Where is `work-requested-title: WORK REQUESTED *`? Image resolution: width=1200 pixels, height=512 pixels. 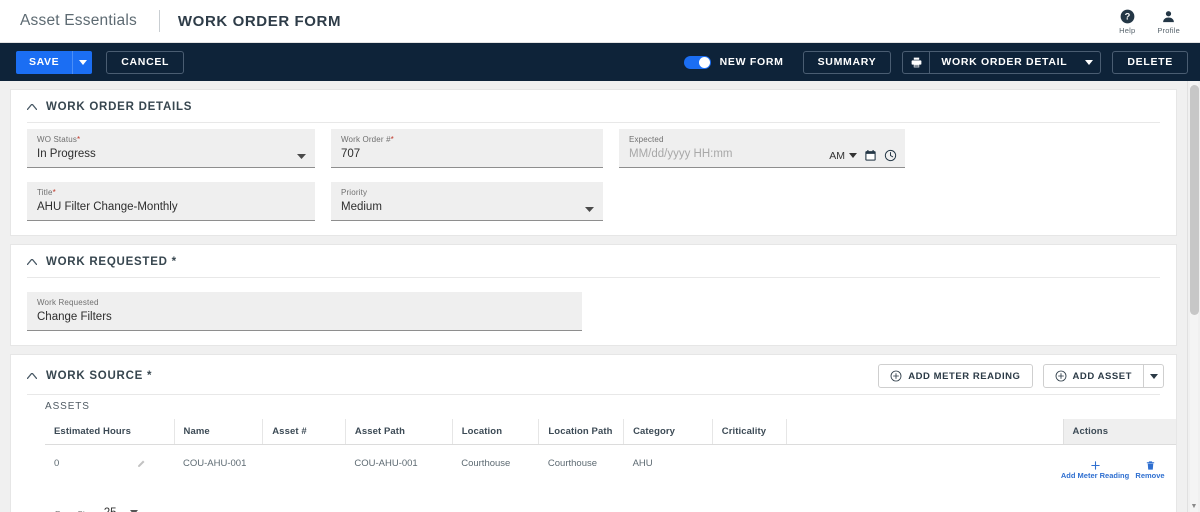 work-requested-title: WORK REQUESTED * is located at coordinates (111, 262).